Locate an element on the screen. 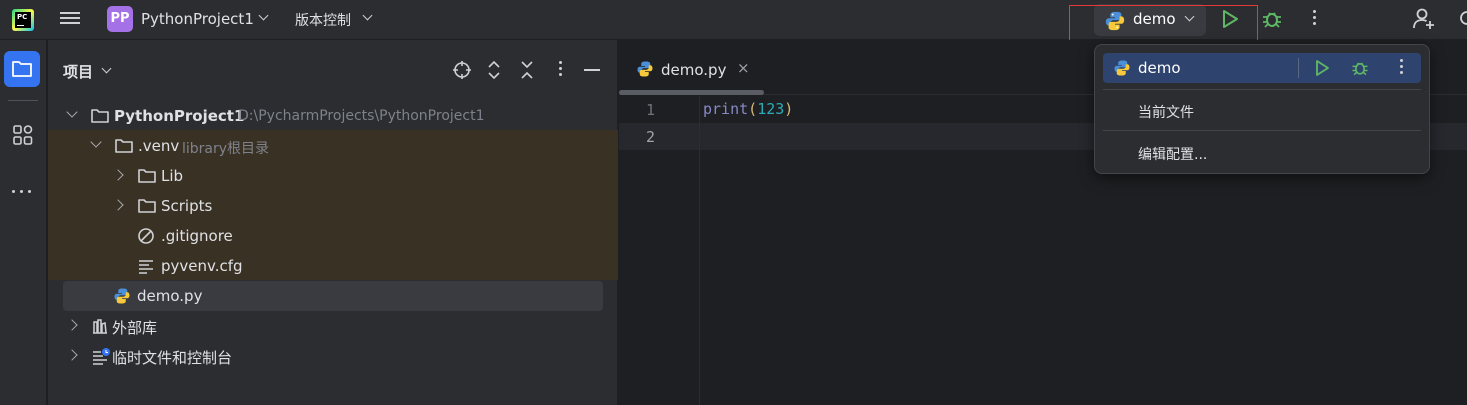 The image size is (1467, 405). panel-options-icon is located at coordinates (560, 70).